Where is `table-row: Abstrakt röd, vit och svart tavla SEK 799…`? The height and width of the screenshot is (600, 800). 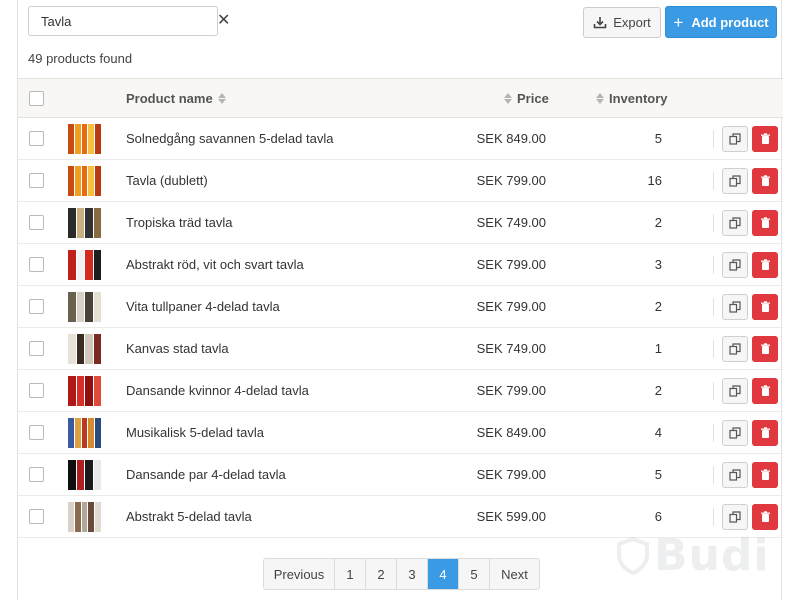
table-row: Abstrakt röd, vit och svart tavla SEK 799… is located at coordinates (400, 265).